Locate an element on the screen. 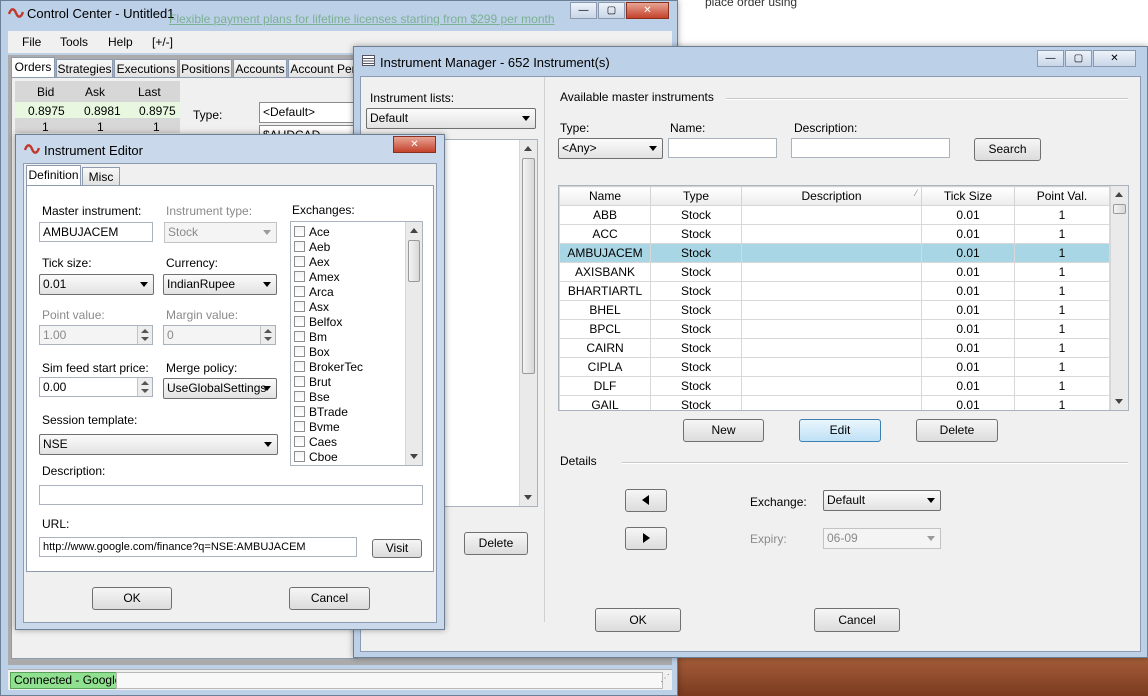 The width and height of the screenshot is (1148, 696). column-header-tick-size: Tick Size is located at coordinates (968, 196).